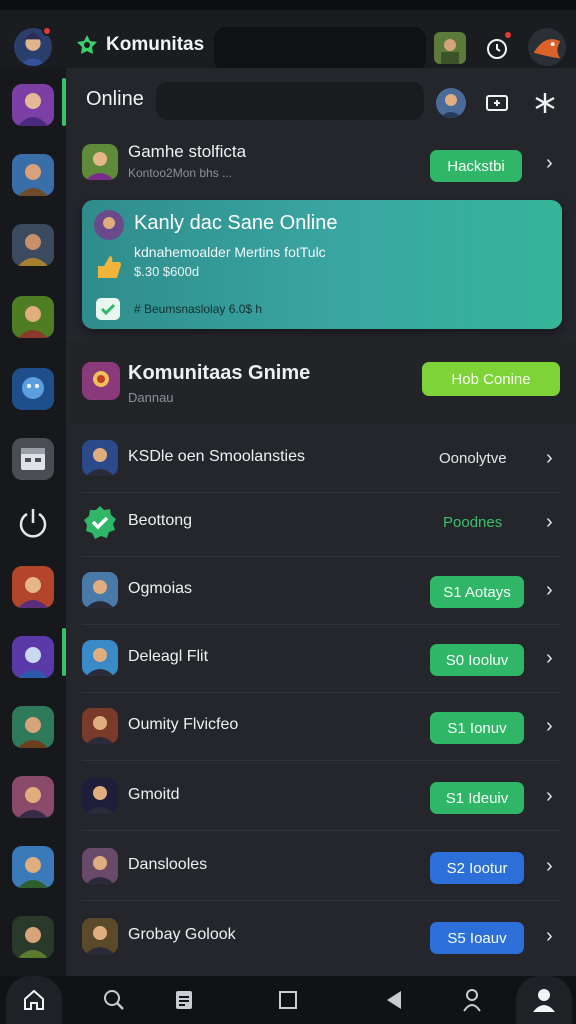 The height and width of the screenshot is (1024, 576). I want to click on item-pill: S5 Ioauv, so click(477, 938).